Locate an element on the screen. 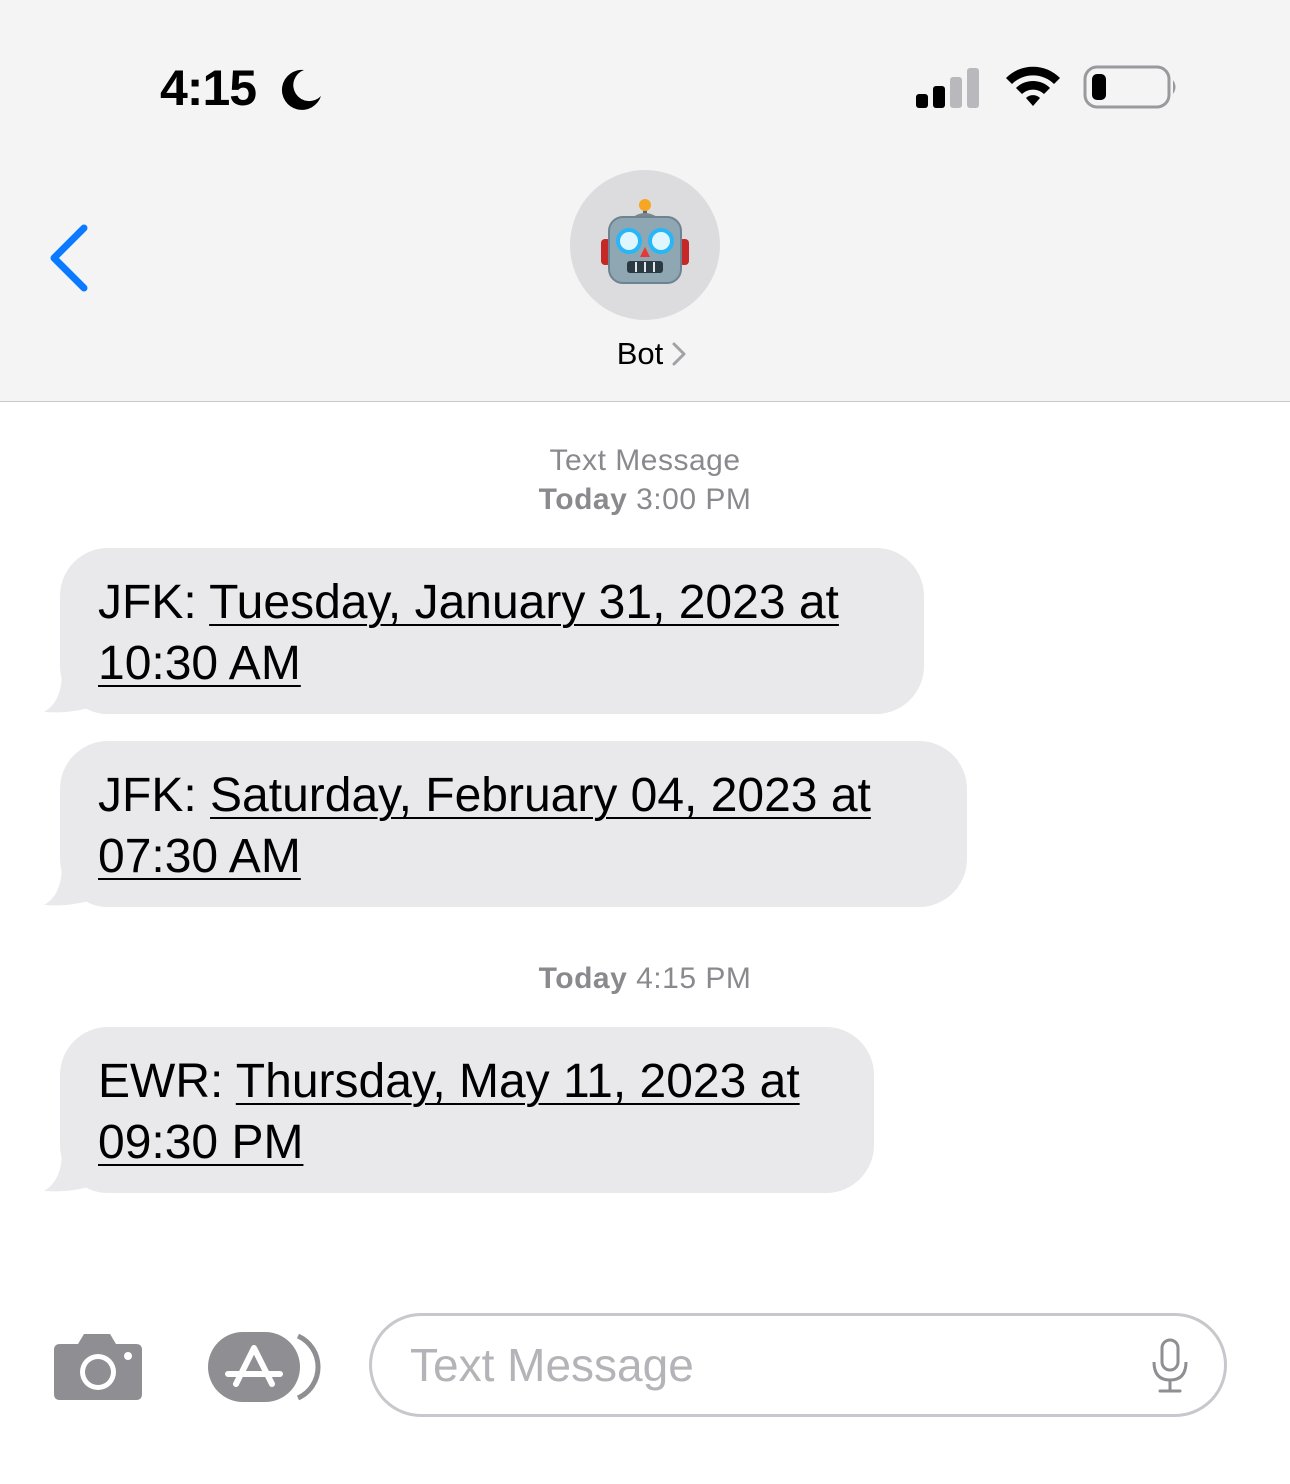  chevron-right-icon is located at coordinates (679, 354).